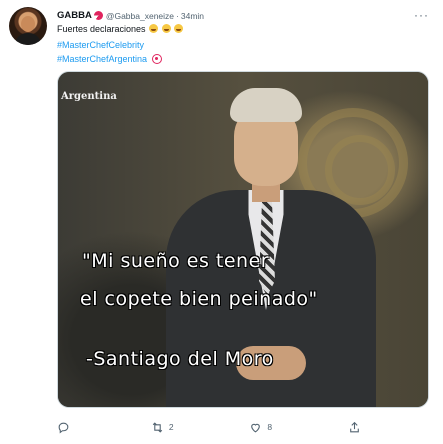  What do you see at coordinates (28, 39) in the screenshot?
I see `avatar-shirt` at bounding box center [28, 39].